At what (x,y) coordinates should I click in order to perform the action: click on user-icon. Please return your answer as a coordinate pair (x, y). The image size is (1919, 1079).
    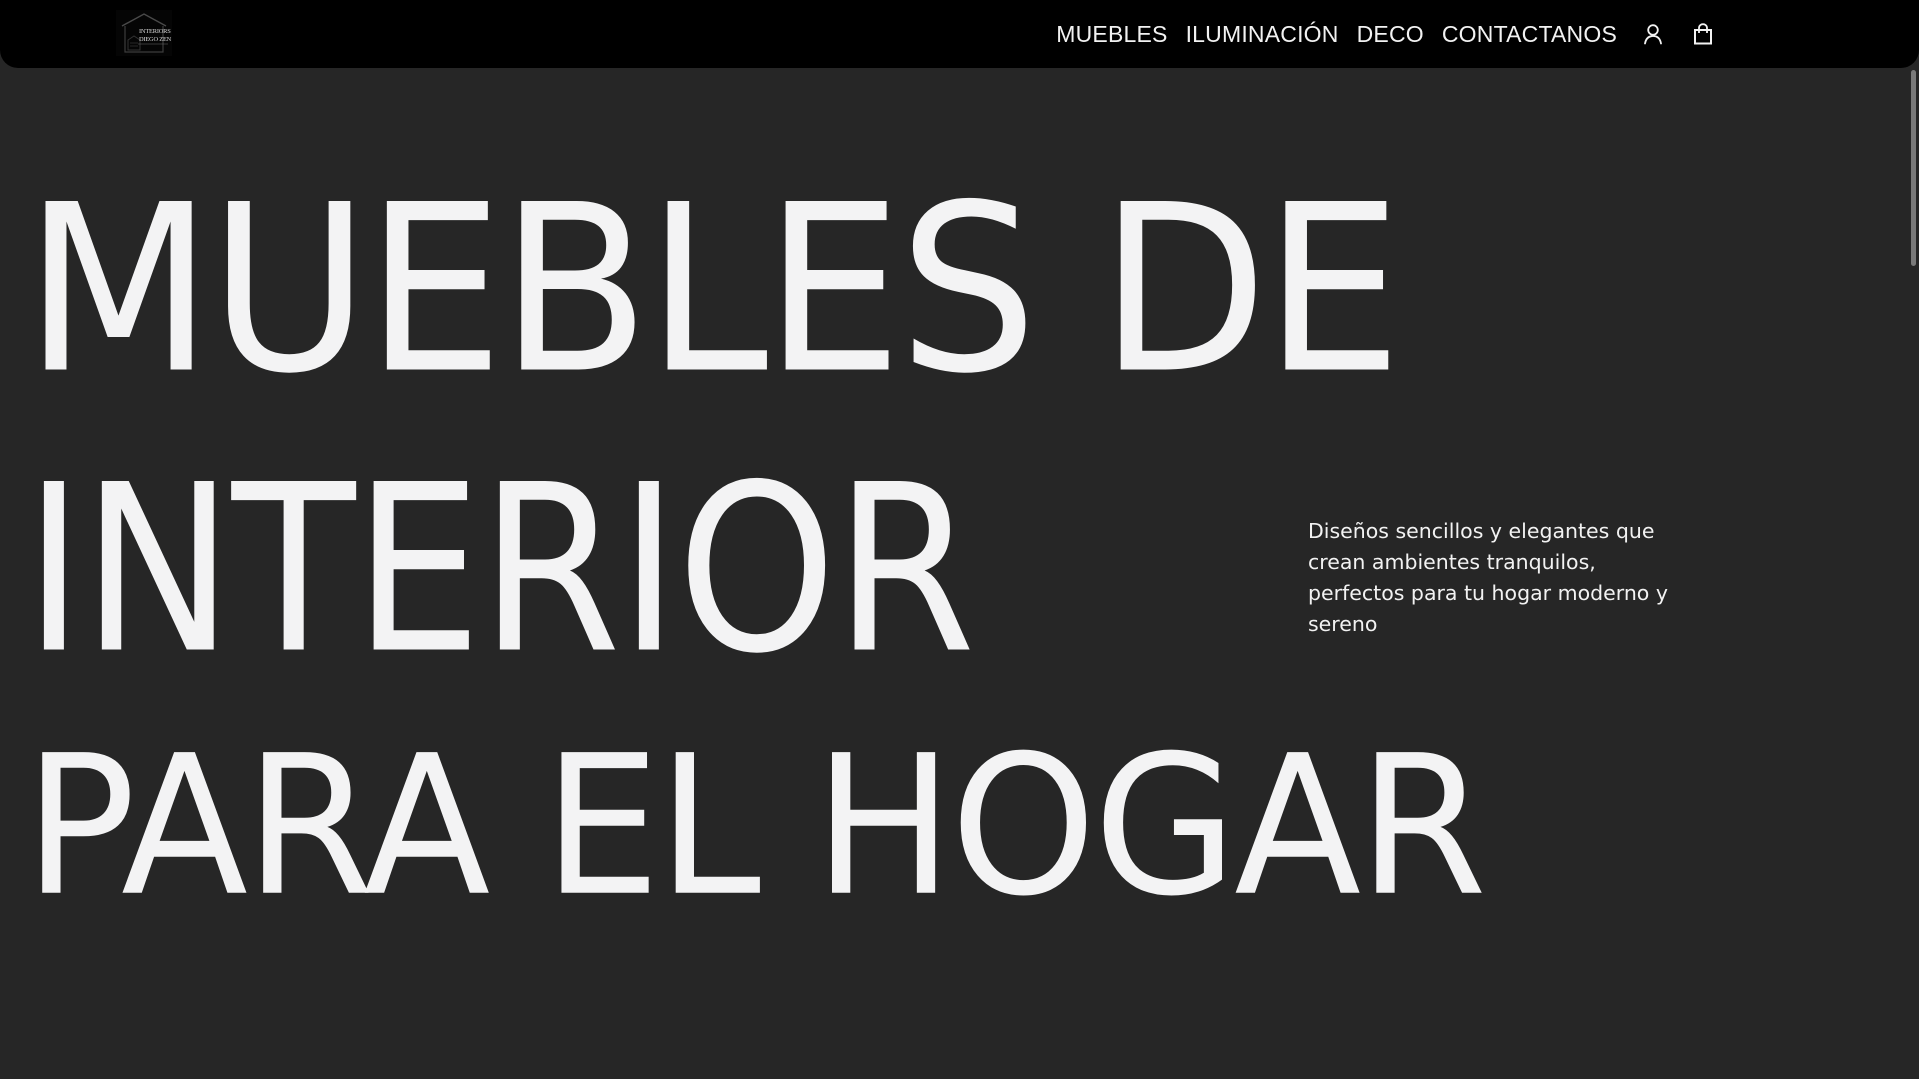
    Looking at the image, I should click on (1653, 34).